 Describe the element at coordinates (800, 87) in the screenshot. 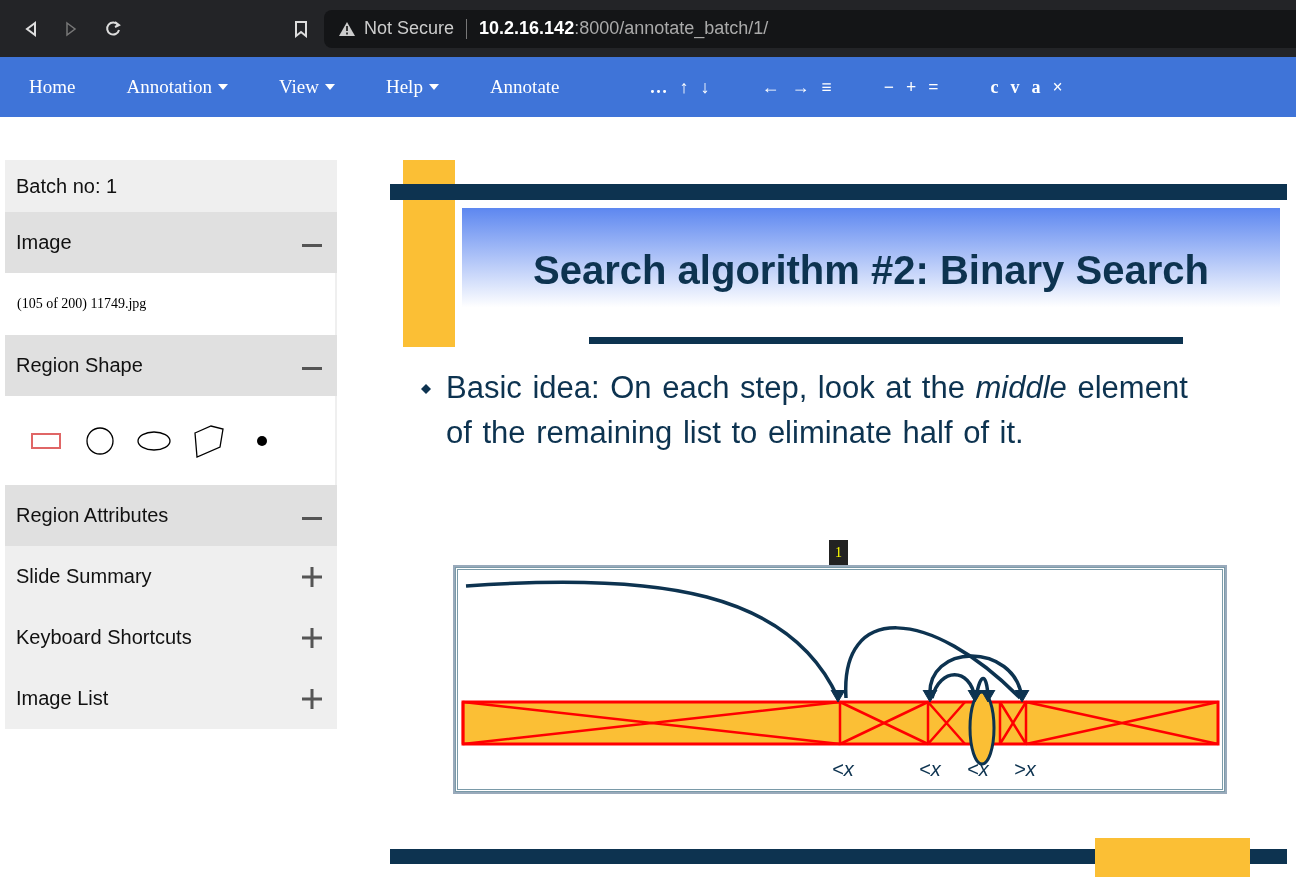

I see `toolbar-button: →` at that location.